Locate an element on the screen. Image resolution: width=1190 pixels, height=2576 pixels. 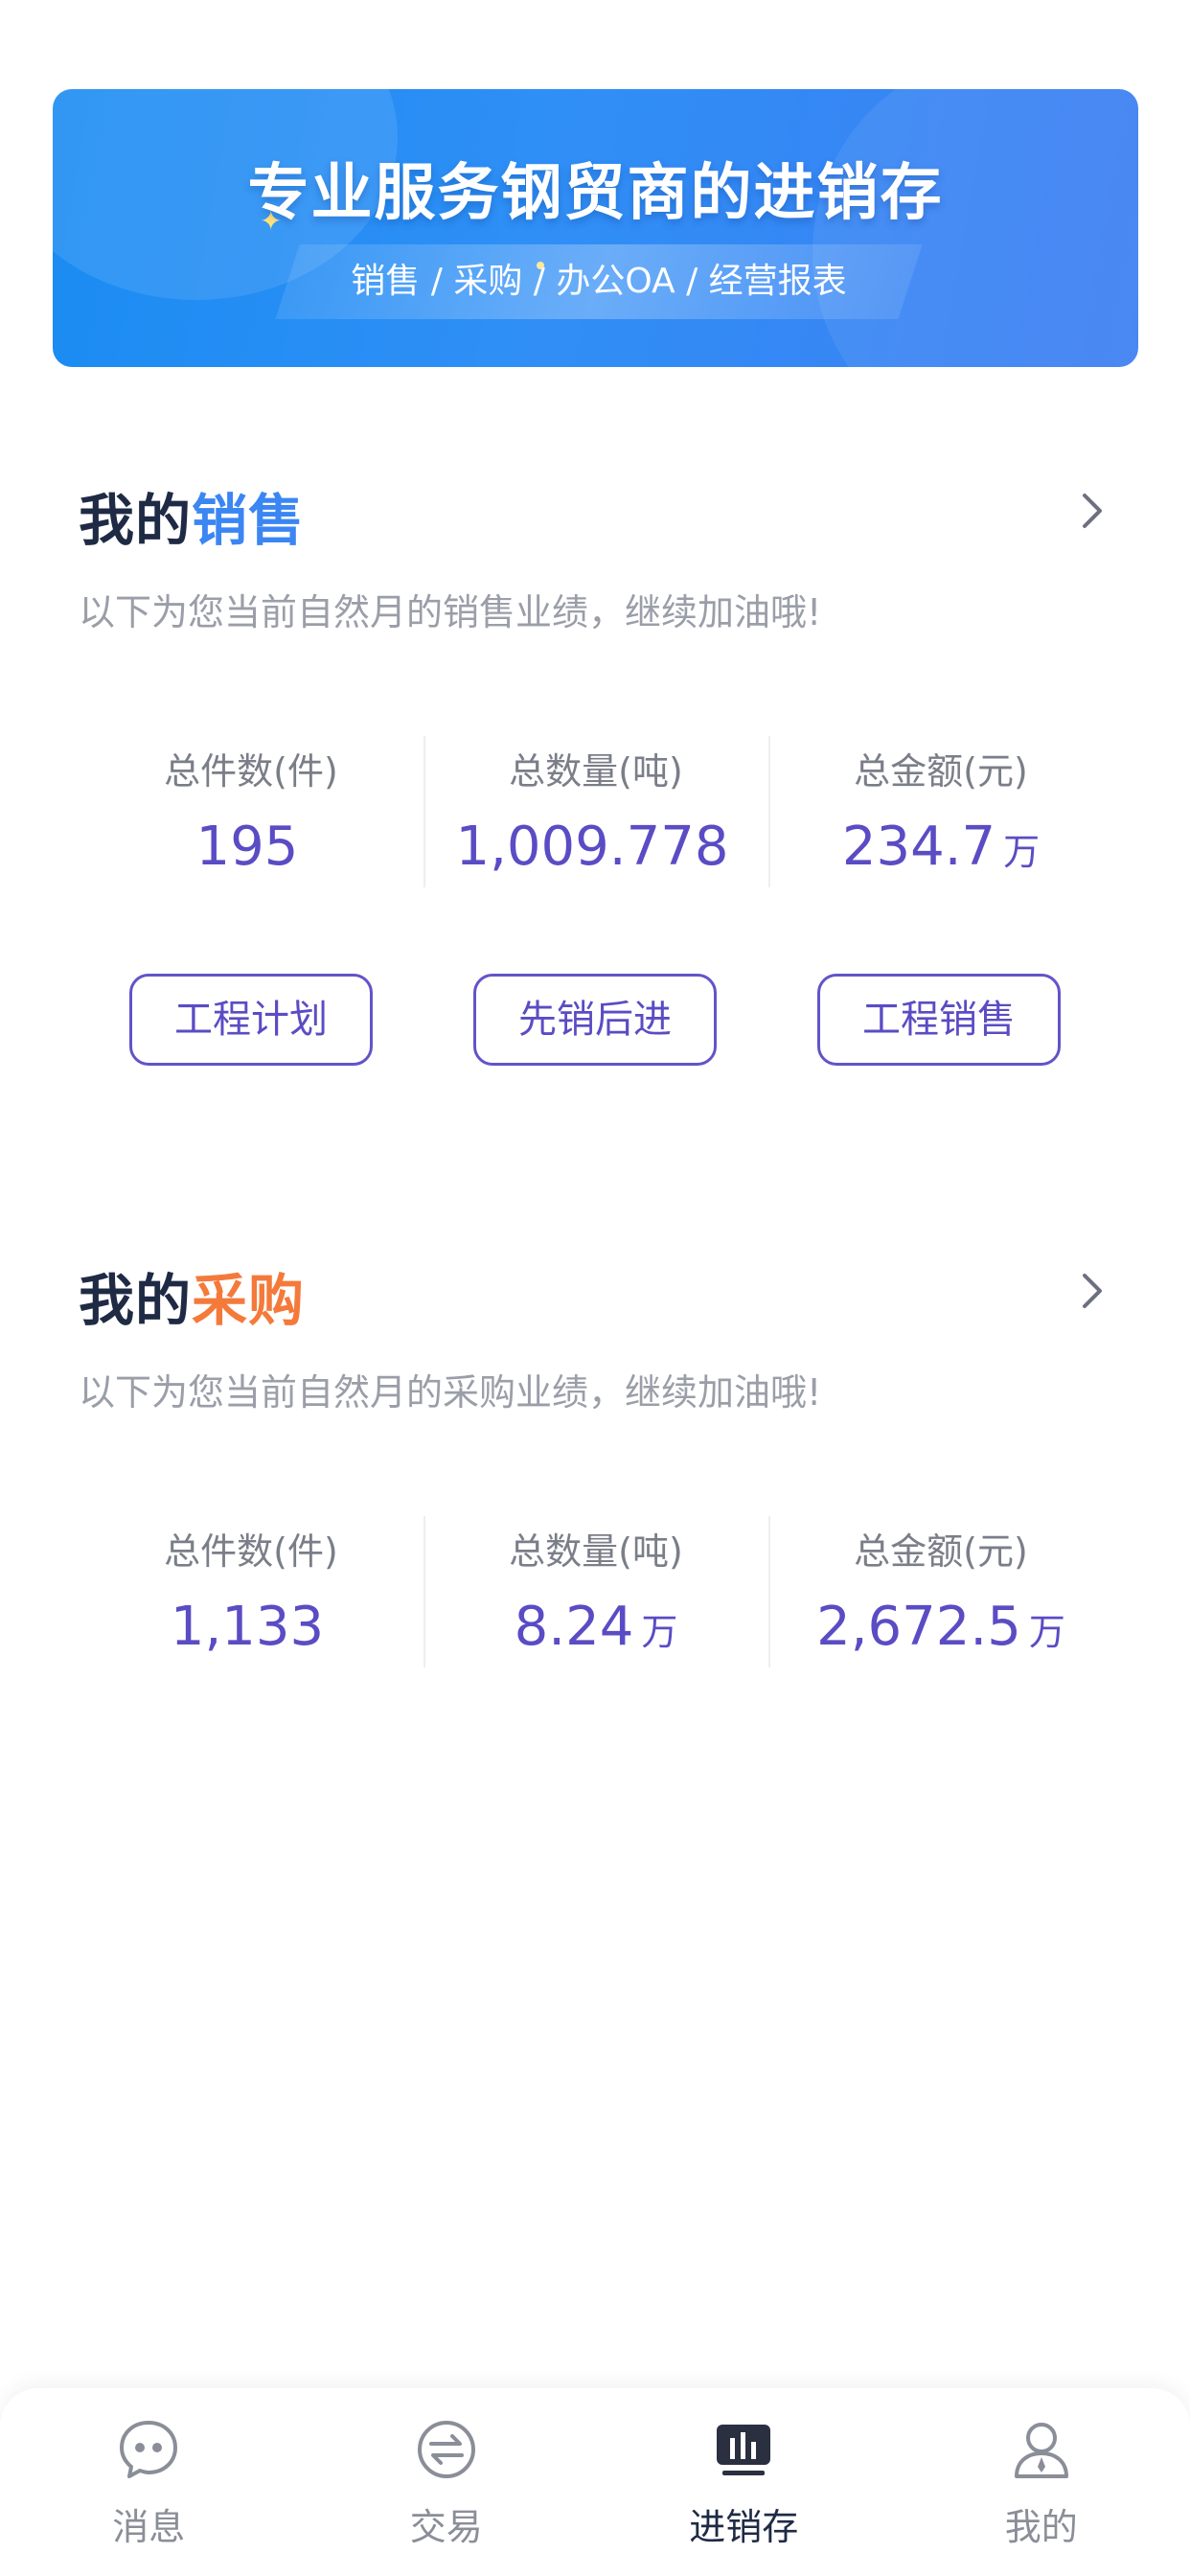
sales-stat-quantity: 总数量(吨) 1,009.778 is located at coordinates (595, 812).